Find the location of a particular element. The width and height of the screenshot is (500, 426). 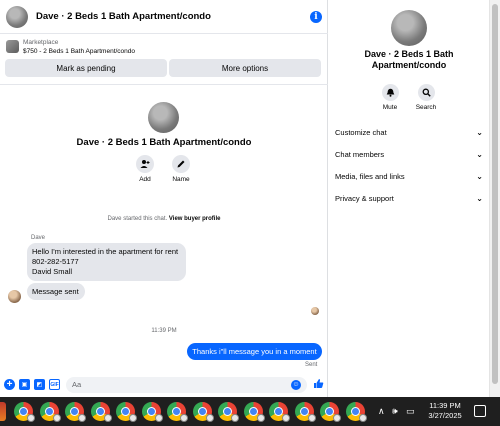

more-options-button: More options is located at coordinates (245, 68).